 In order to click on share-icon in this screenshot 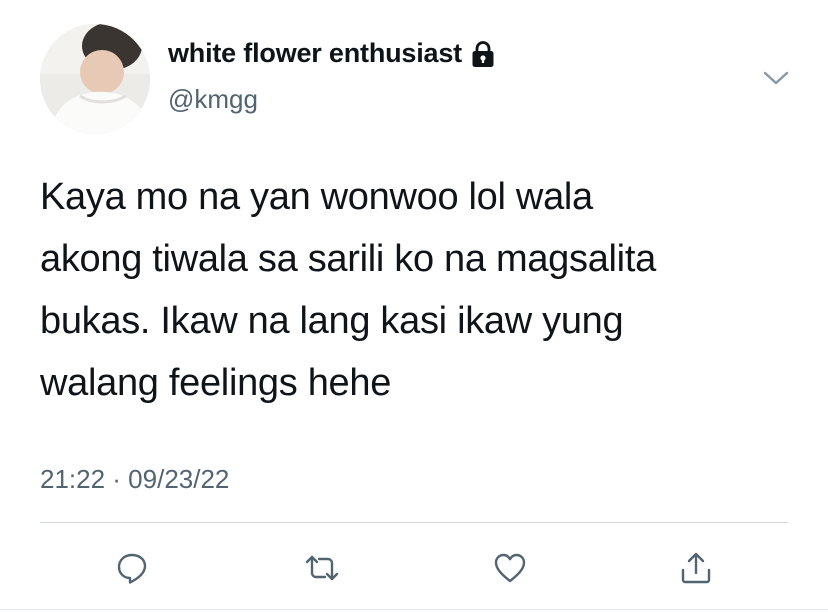, I will do `click(696, 568)`.